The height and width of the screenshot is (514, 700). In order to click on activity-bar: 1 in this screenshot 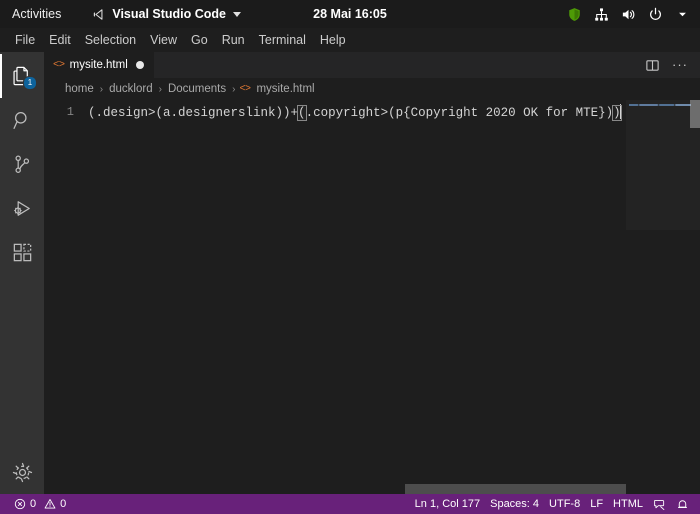, I will do `click(22, 273)`.